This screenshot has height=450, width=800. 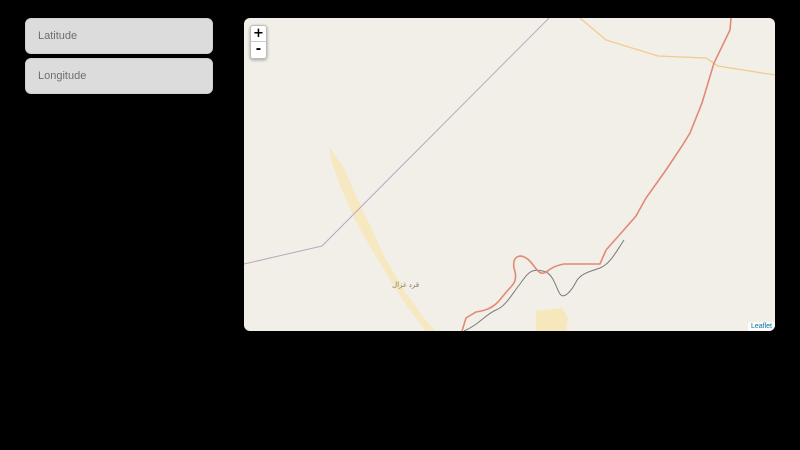 I want to click on zoom-out-button: -, so click(x=258, y=50).